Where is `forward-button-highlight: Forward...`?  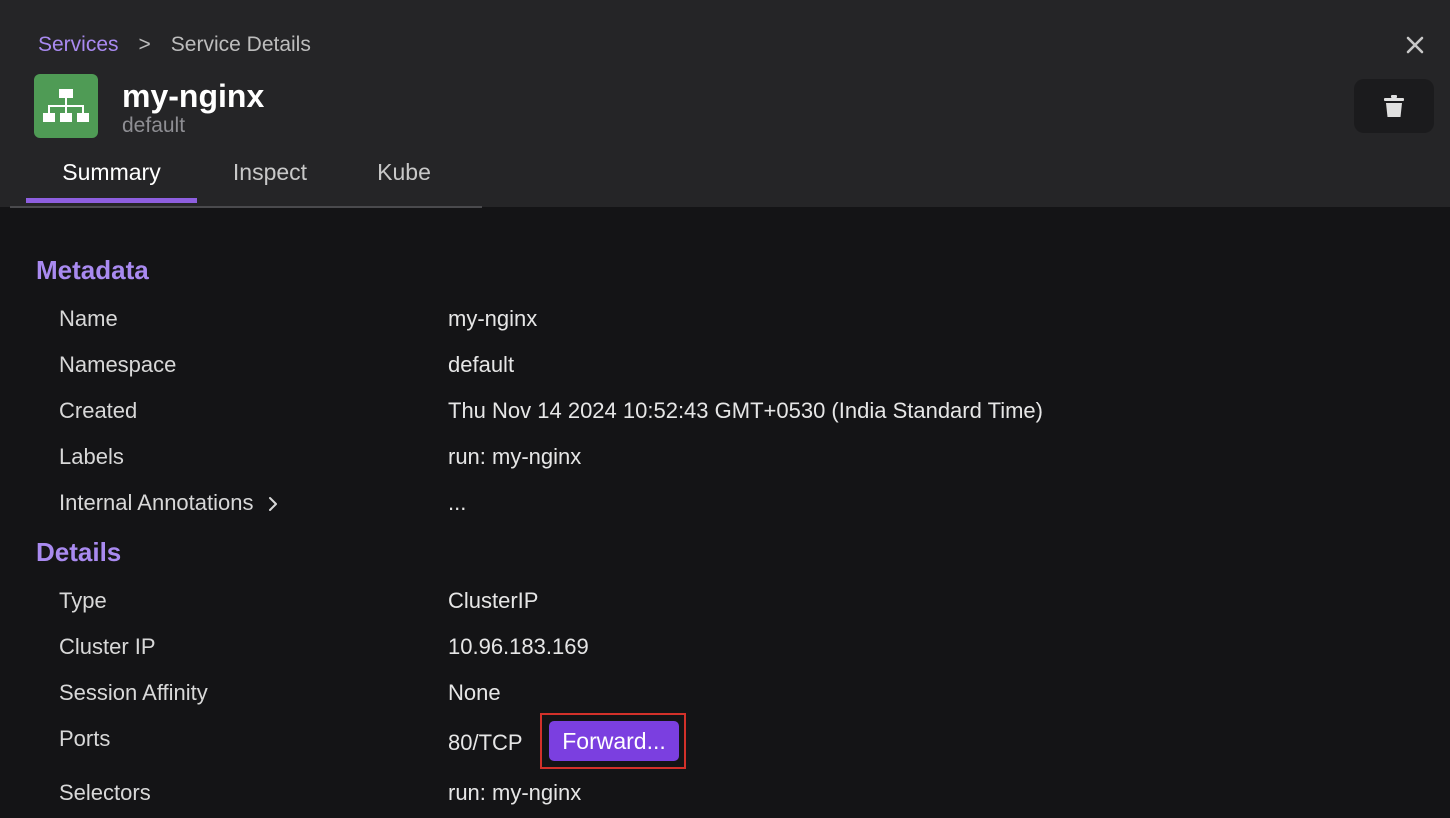 forward-button-highlight: Forward... is located at coordinates (613, 741).